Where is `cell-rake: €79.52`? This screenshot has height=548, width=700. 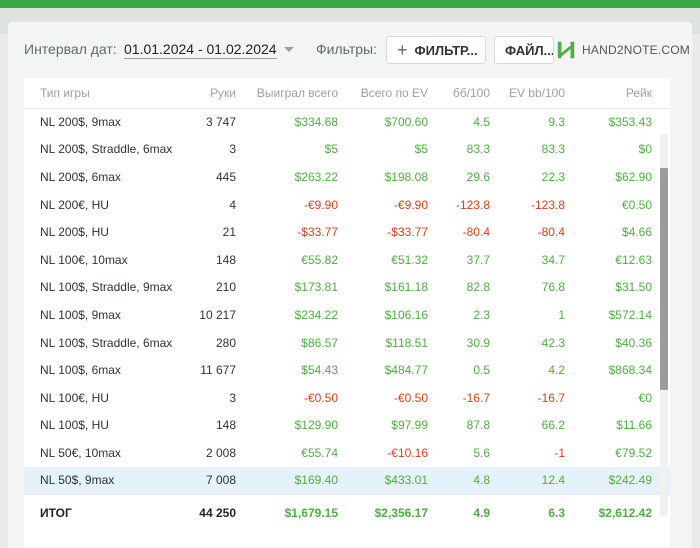 cell-rake: €79.52 is located at coordinates (633, 452).